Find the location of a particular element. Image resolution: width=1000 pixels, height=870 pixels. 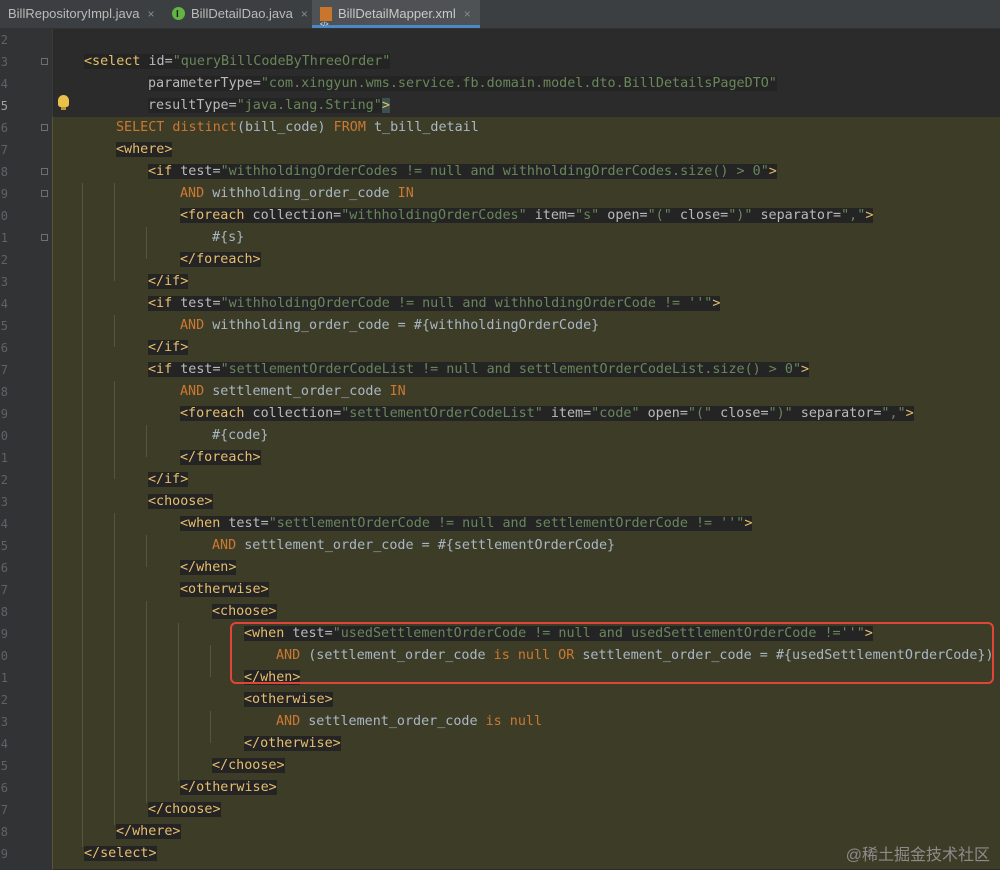

code-line: AND withholding_order_code IN is located at coordinates (297, 193).